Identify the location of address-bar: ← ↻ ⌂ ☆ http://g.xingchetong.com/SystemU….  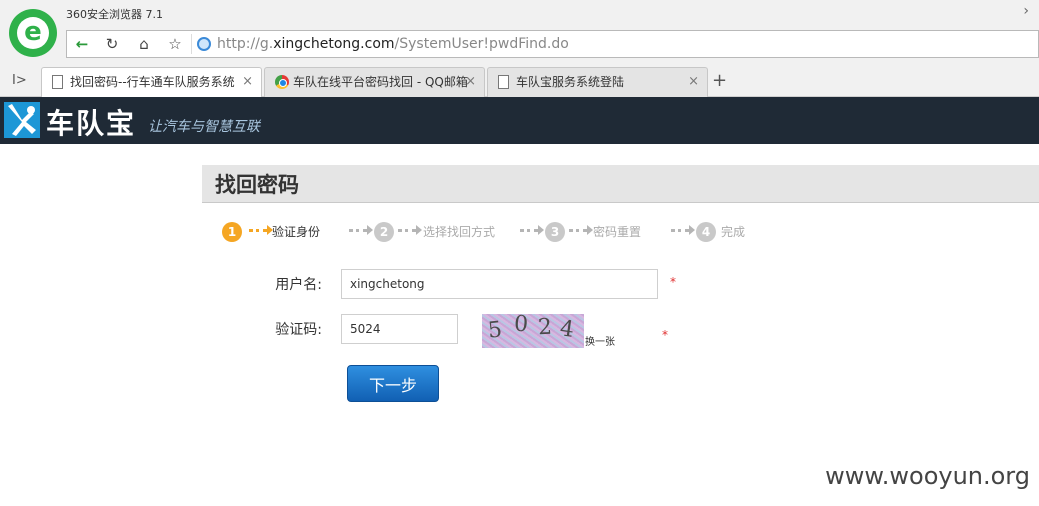
(552, 44).